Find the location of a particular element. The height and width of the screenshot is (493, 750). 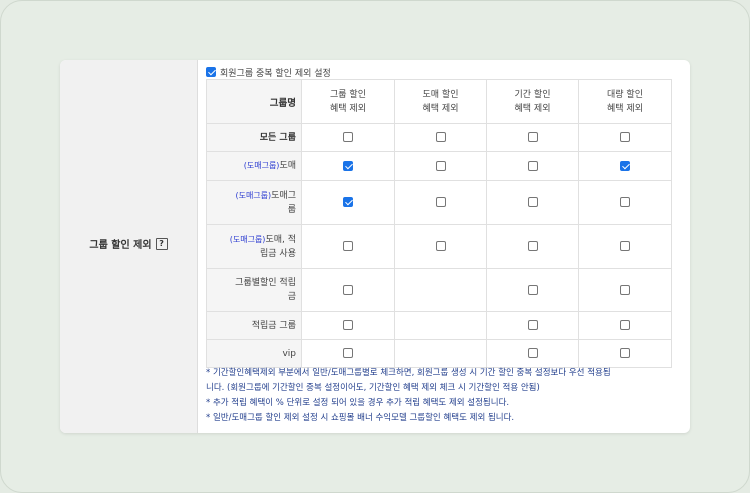

section-label-column: 그룹 할인 제외 ? is located at coordinates (129, 246).